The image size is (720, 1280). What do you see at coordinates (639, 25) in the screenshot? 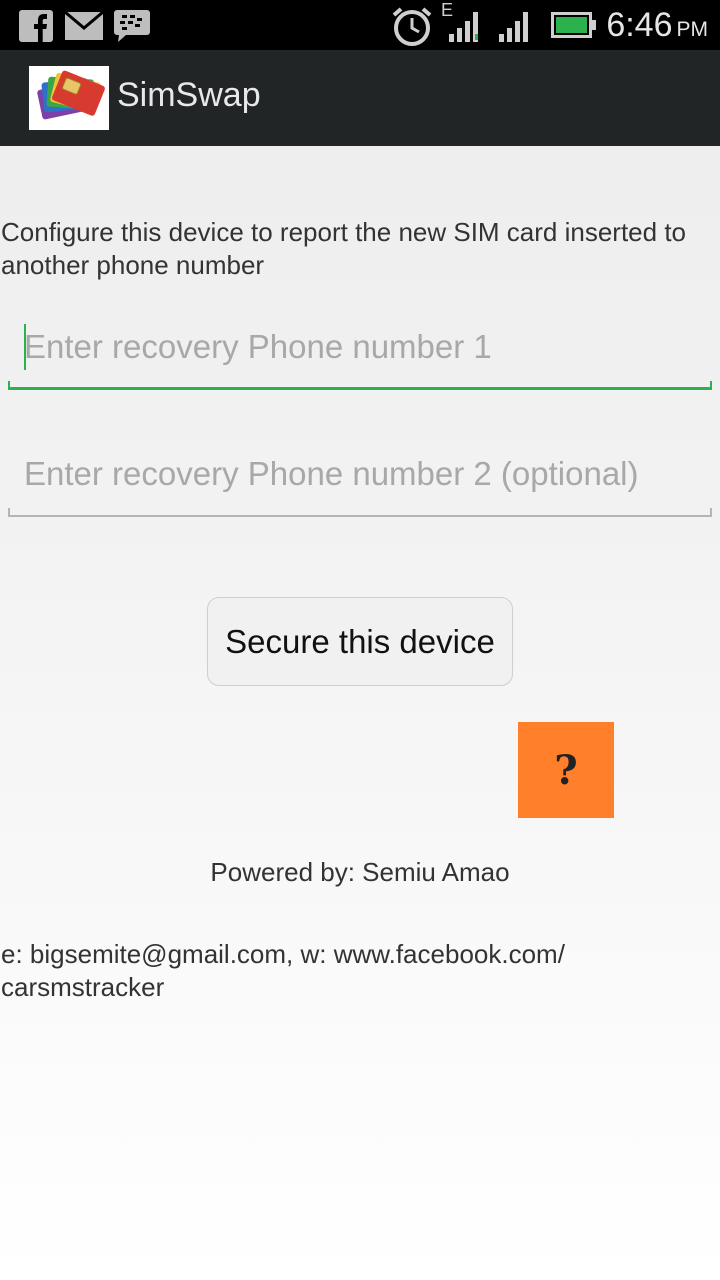
I see `clock-time: 6:46` at bounding box center [639, 25].